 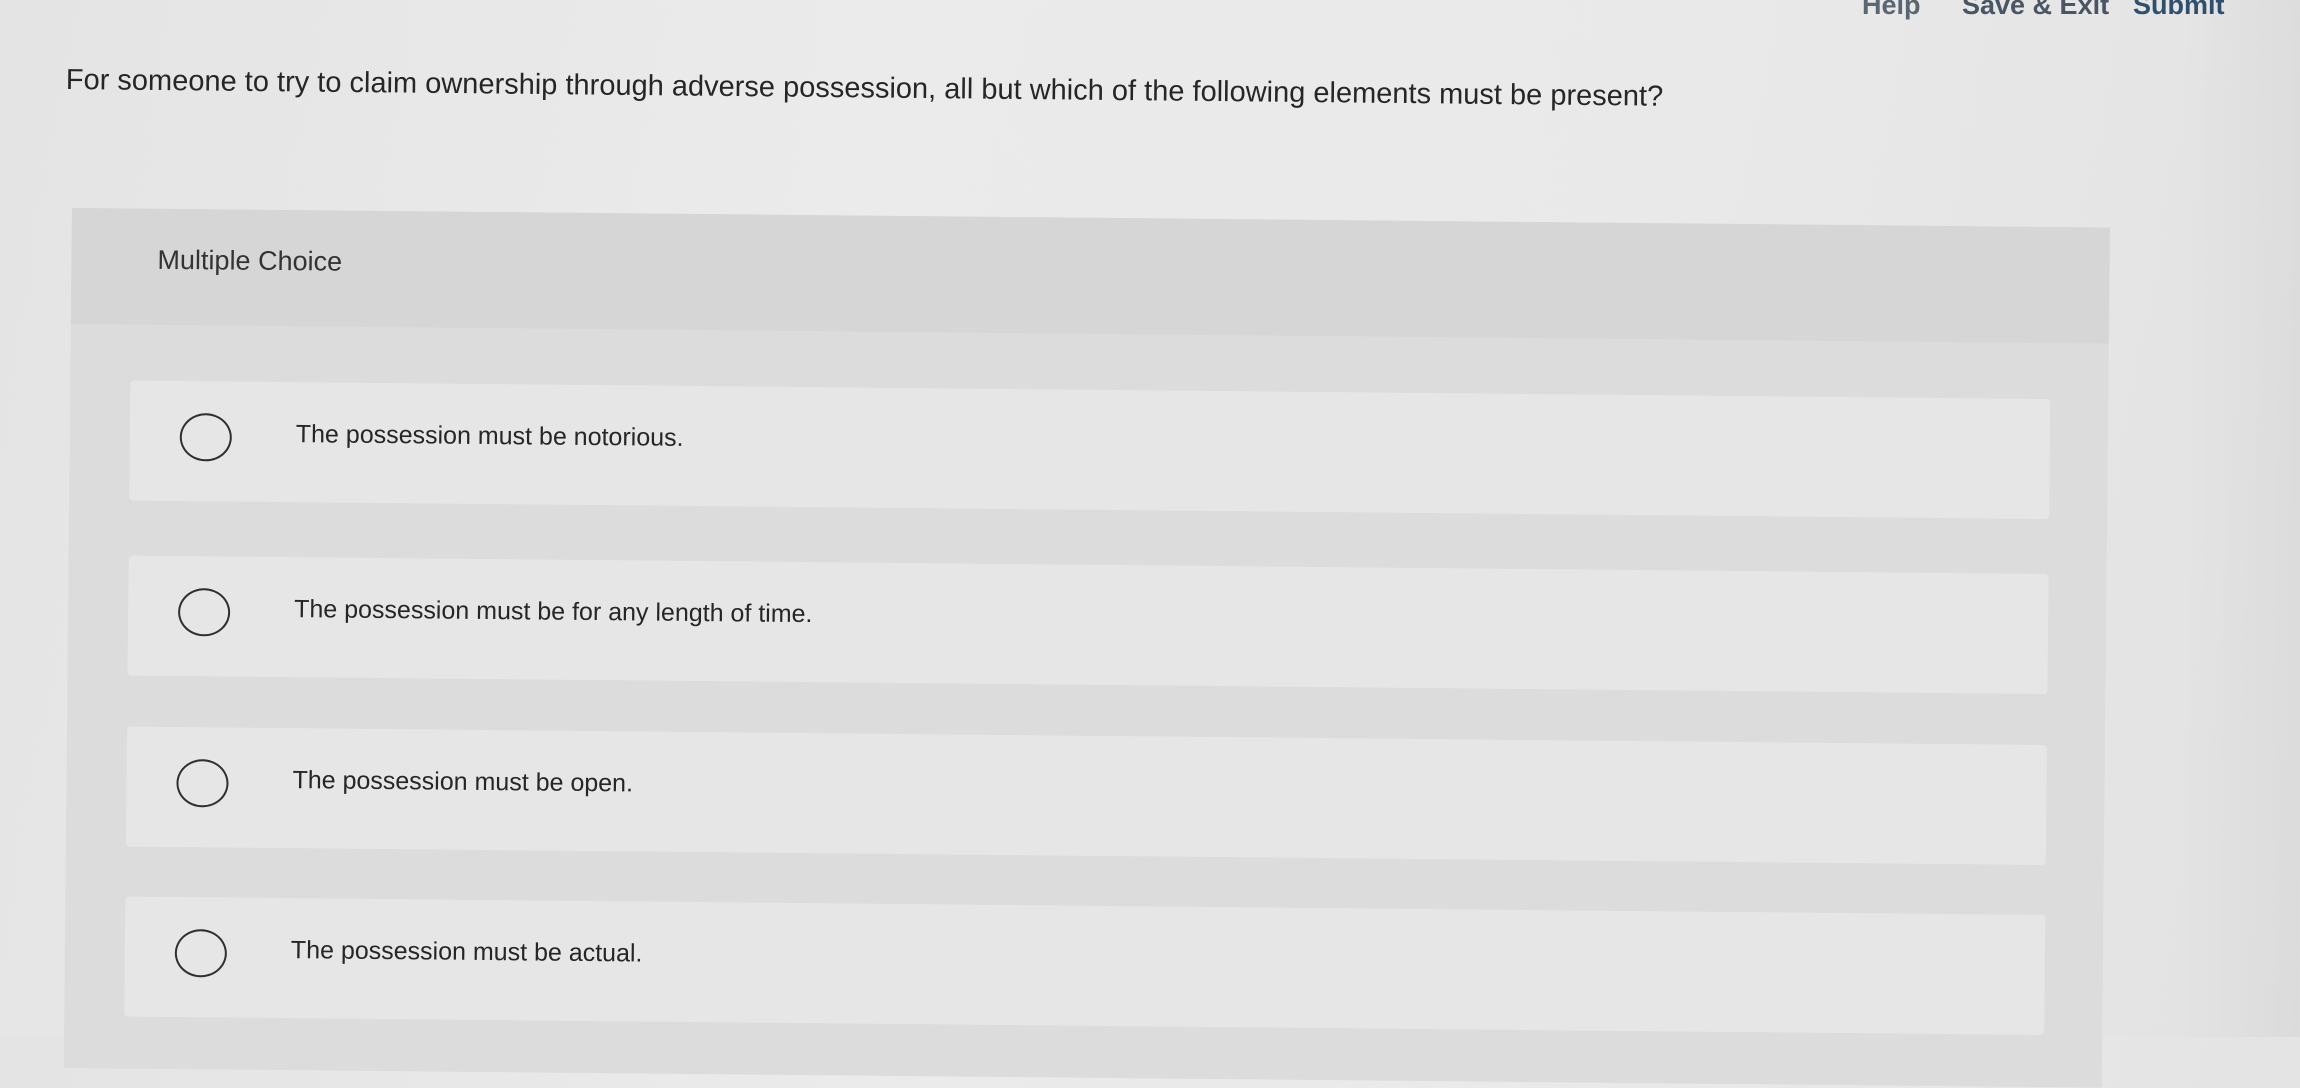 What do you see at coordinates (2240, 518) in the screenshot?
I see `screen-edge-shade` at bounding box center [2240, 518].